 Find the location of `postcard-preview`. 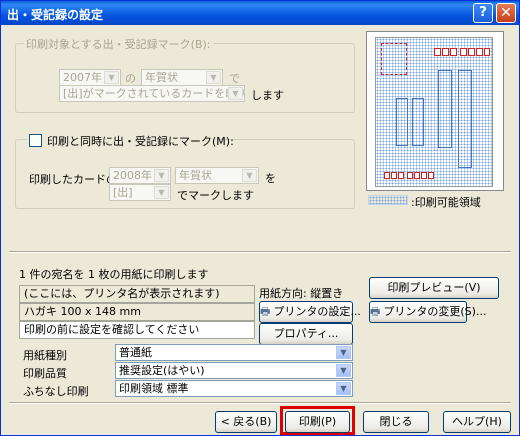

postcard-preview is located at coordinates (435, 111).